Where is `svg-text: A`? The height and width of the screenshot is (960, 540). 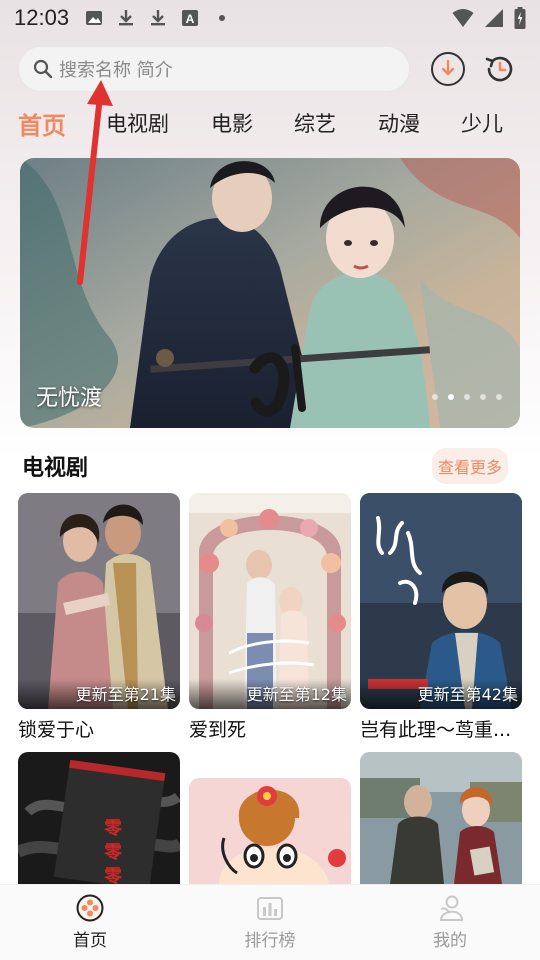 svg-text: A is located at coordinates (190, 19).